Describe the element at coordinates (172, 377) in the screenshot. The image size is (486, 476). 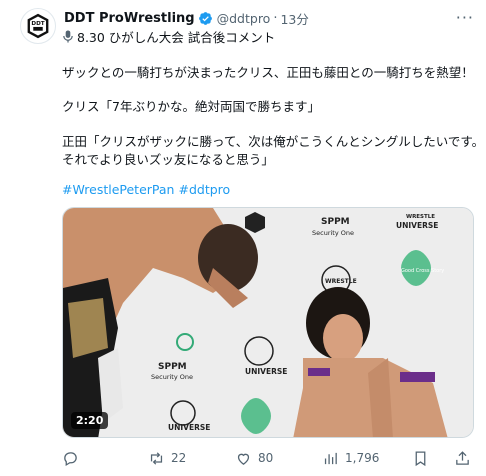
I see `svg-text: Security One` at that location.